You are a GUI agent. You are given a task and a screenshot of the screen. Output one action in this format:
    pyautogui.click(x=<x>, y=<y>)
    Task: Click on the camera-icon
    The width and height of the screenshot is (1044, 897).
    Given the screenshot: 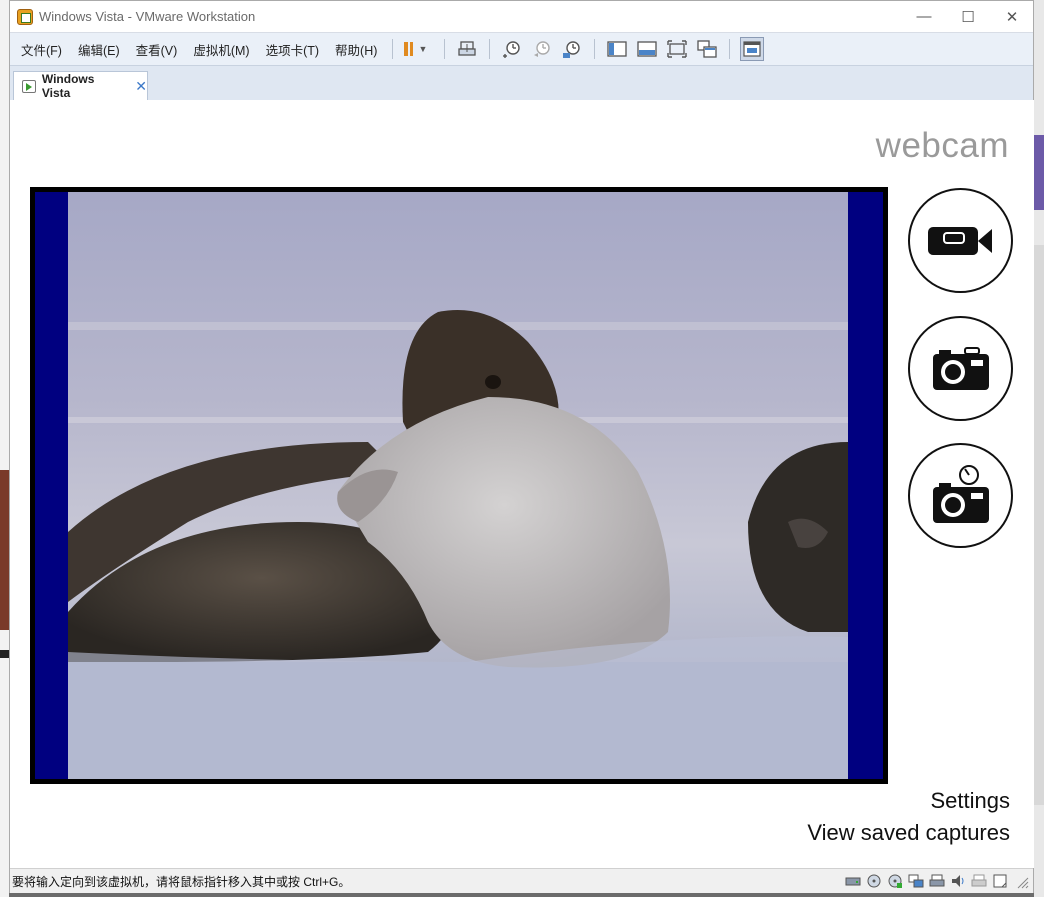 What is the action you would take?
    pyautogui.click(x=960, y=368)
    